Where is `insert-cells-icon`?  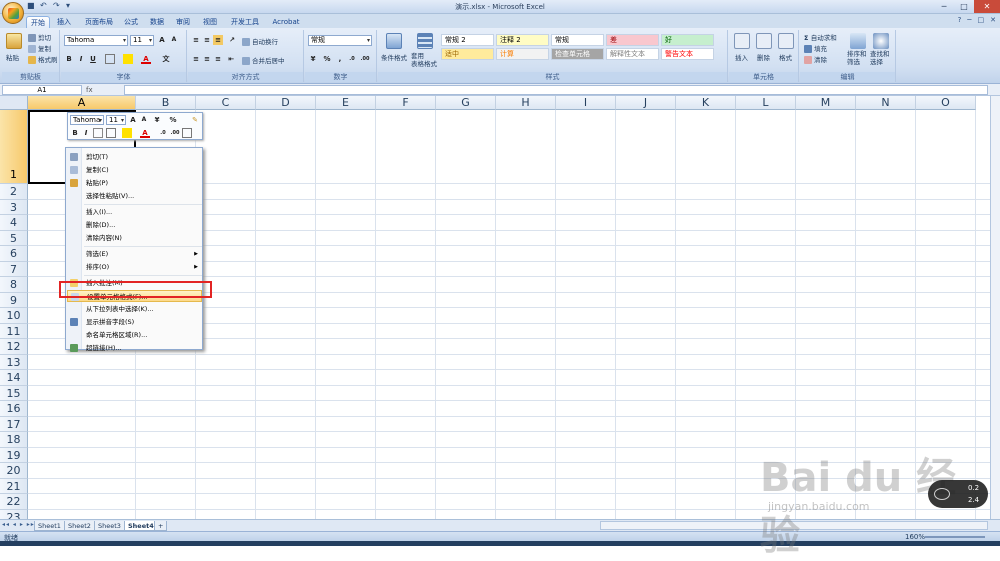 insert-cells-icon is located at coordinates (742, 41).